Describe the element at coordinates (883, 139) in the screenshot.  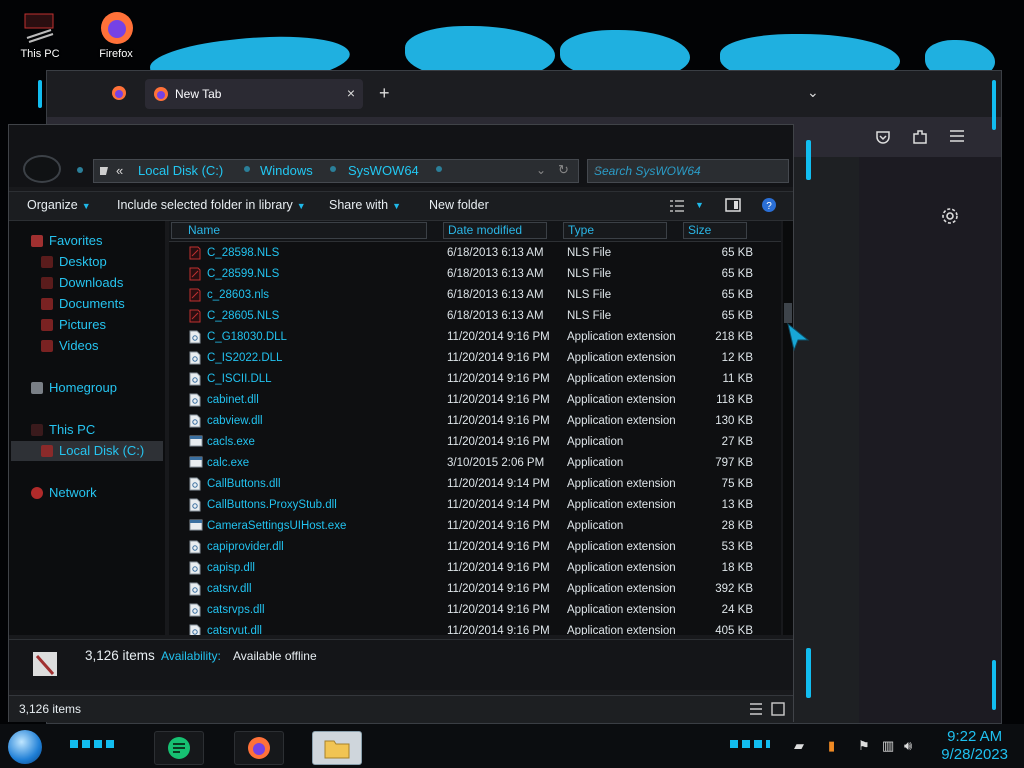
I see `pocket-icon` at that location.